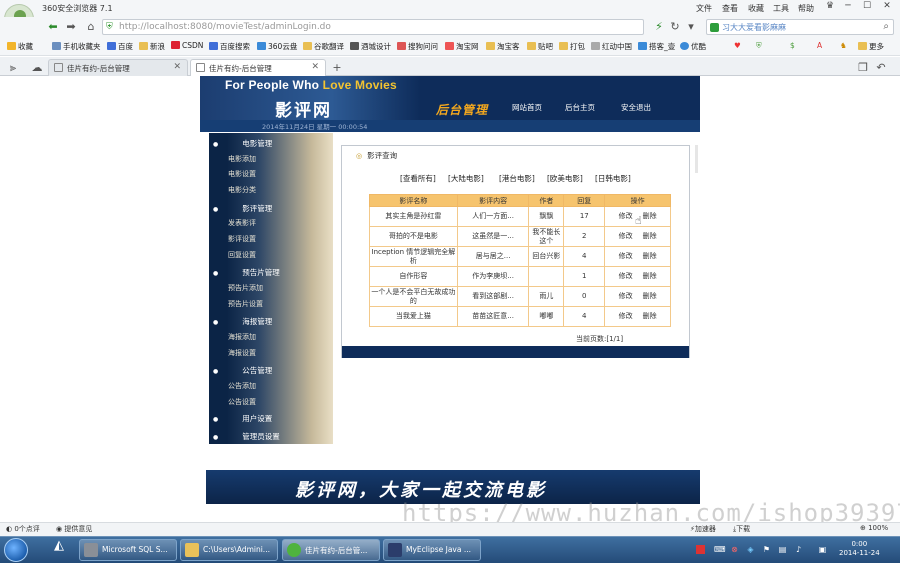 The height and width of the screenshot is (563, 900). What do you see at coordinates (759, 46) in the screenshot?
I see `toolbar-shield-icon: ⛨` at bounding box center [759, 46].